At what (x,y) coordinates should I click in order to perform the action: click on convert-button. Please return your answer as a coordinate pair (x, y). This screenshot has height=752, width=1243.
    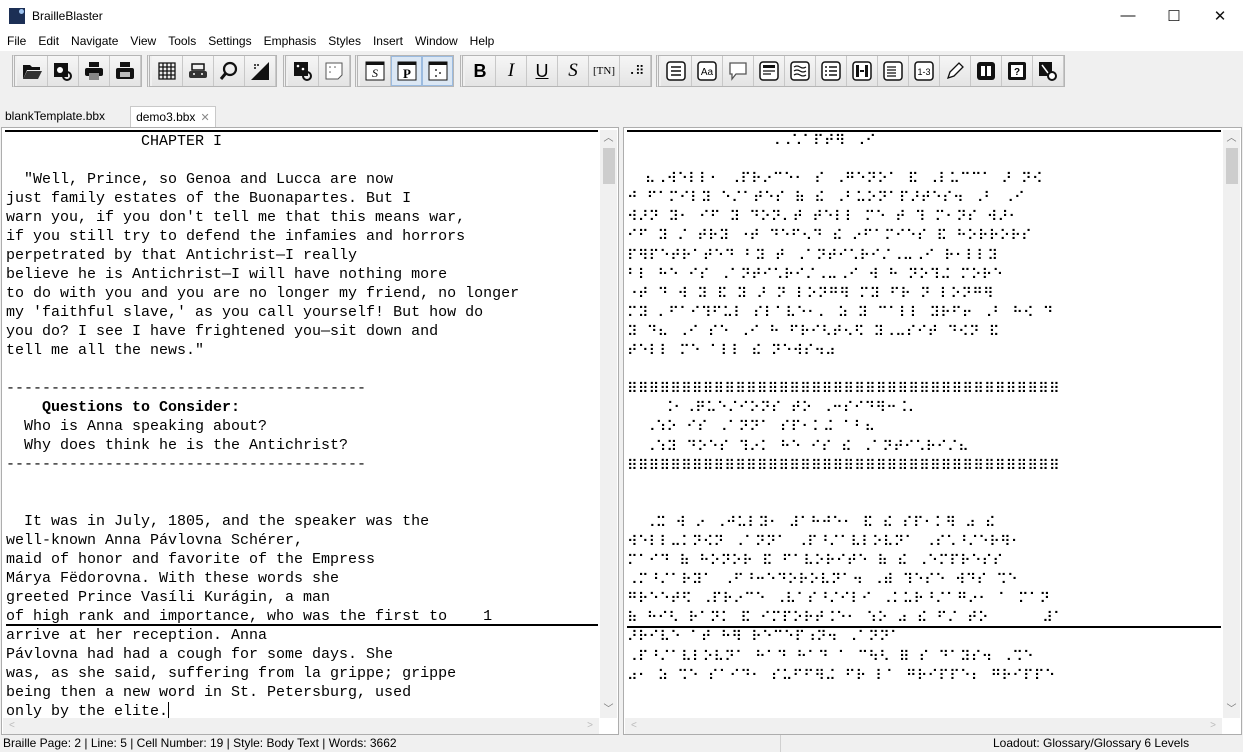
    Looking at the image, I should click on (1048, 71).